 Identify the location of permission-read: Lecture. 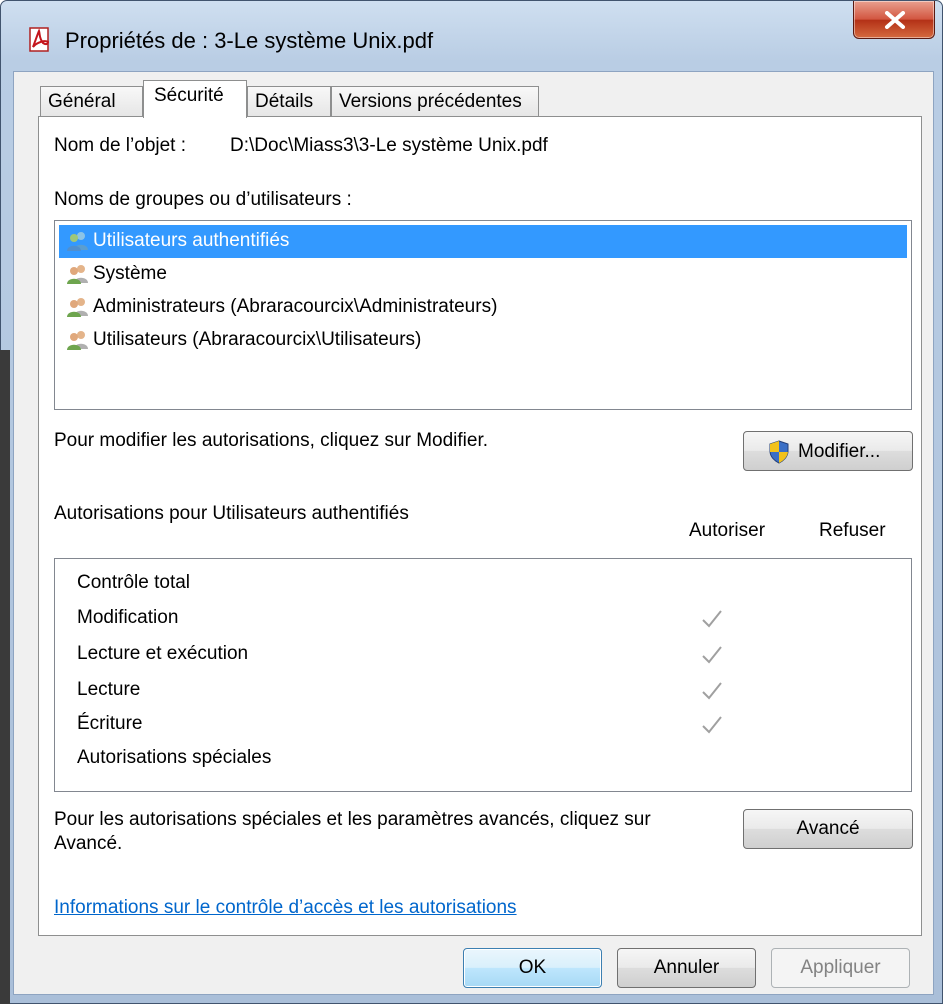
(109, 689).